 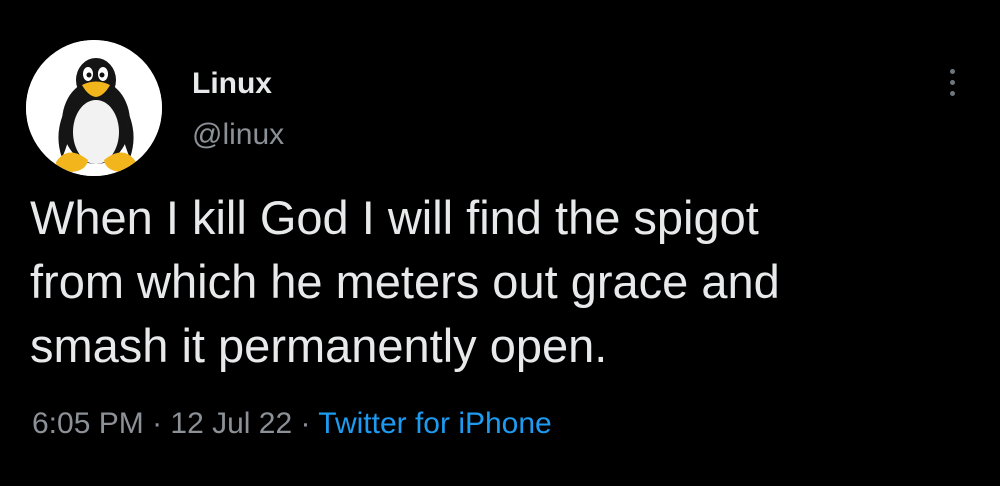 What do you see at coordinates (405, 281) in the screenshot?
I see `tweet-text-line: from which he meters out grace and` at bounding box center [405, 281].